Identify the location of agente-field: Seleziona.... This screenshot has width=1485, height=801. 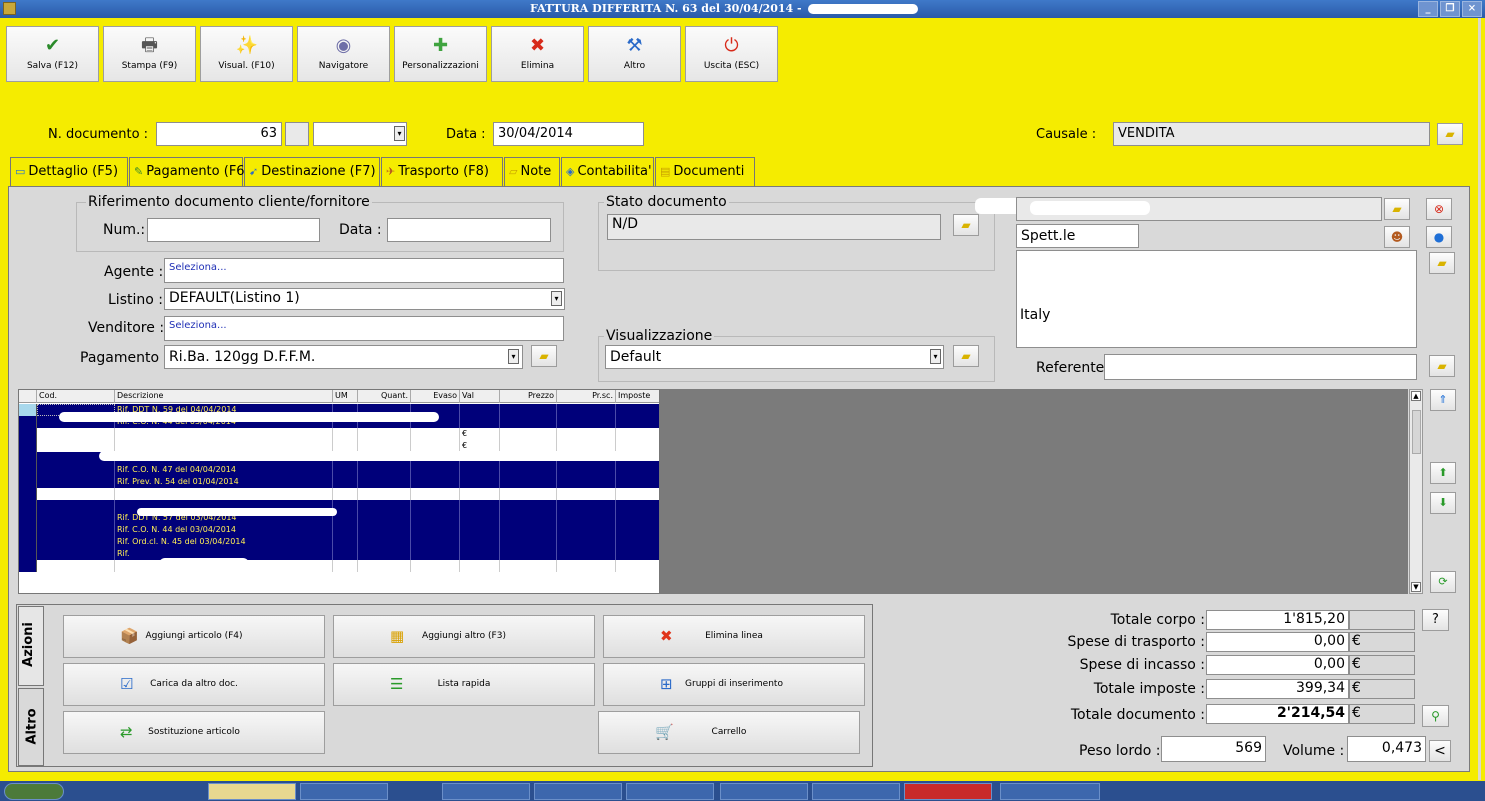
(364, 270).